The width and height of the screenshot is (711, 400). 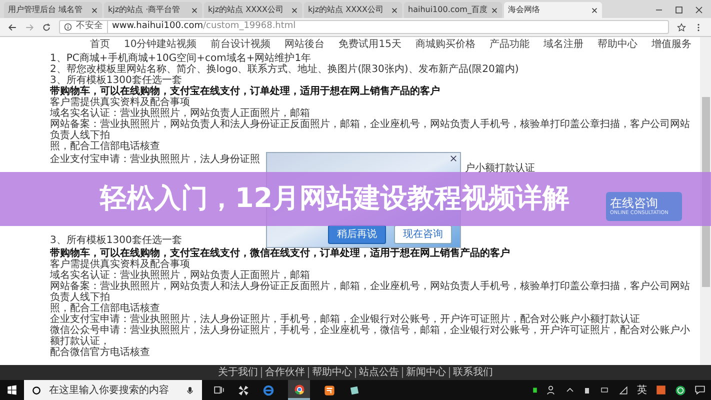 I want to click on content-text: 1、PC商城+手机商城+10G空间+com域名+网站维护1年, so click(x=181, y=58).